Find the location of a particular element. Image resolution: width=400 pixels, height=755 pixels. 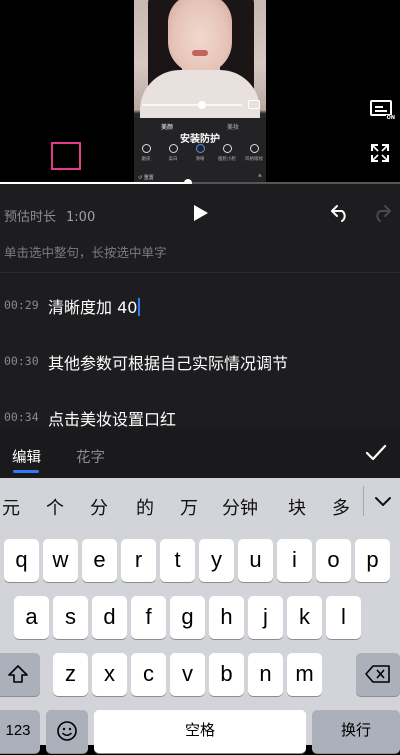

shift-key is located at coordinates (20, 674).